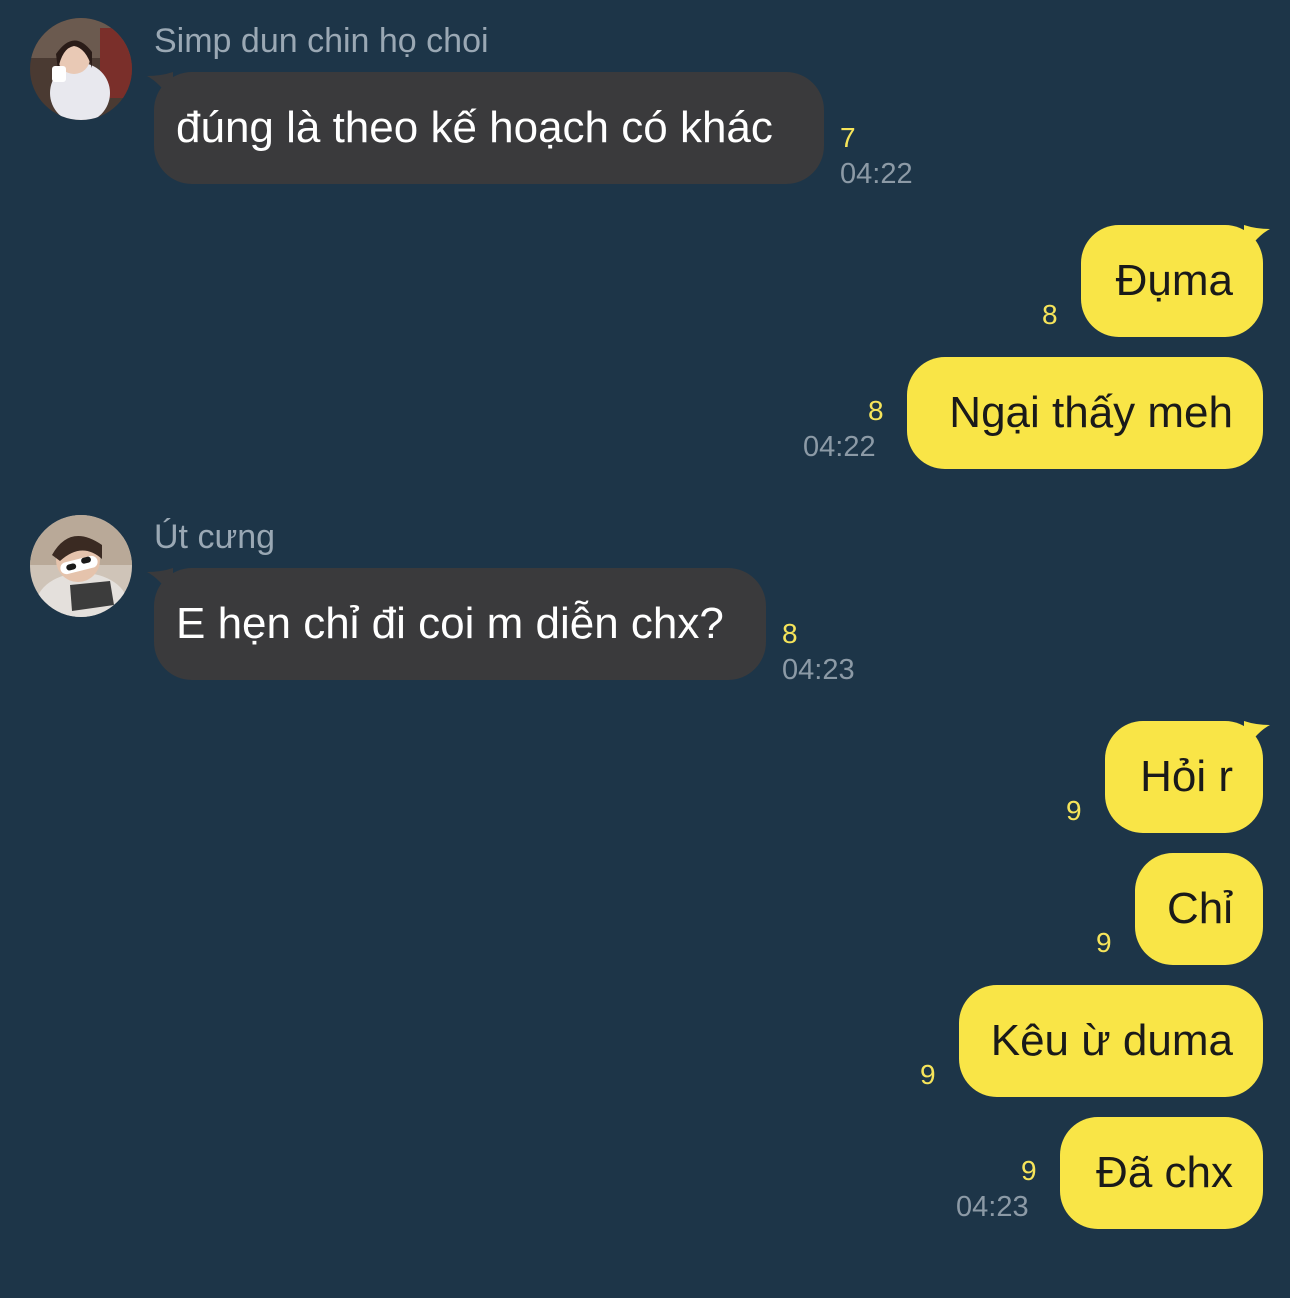 The height and width of the screenshot is (1298, 1290). I want to click on message-bubble: Ngại thấy meh, so click(1085, 413).